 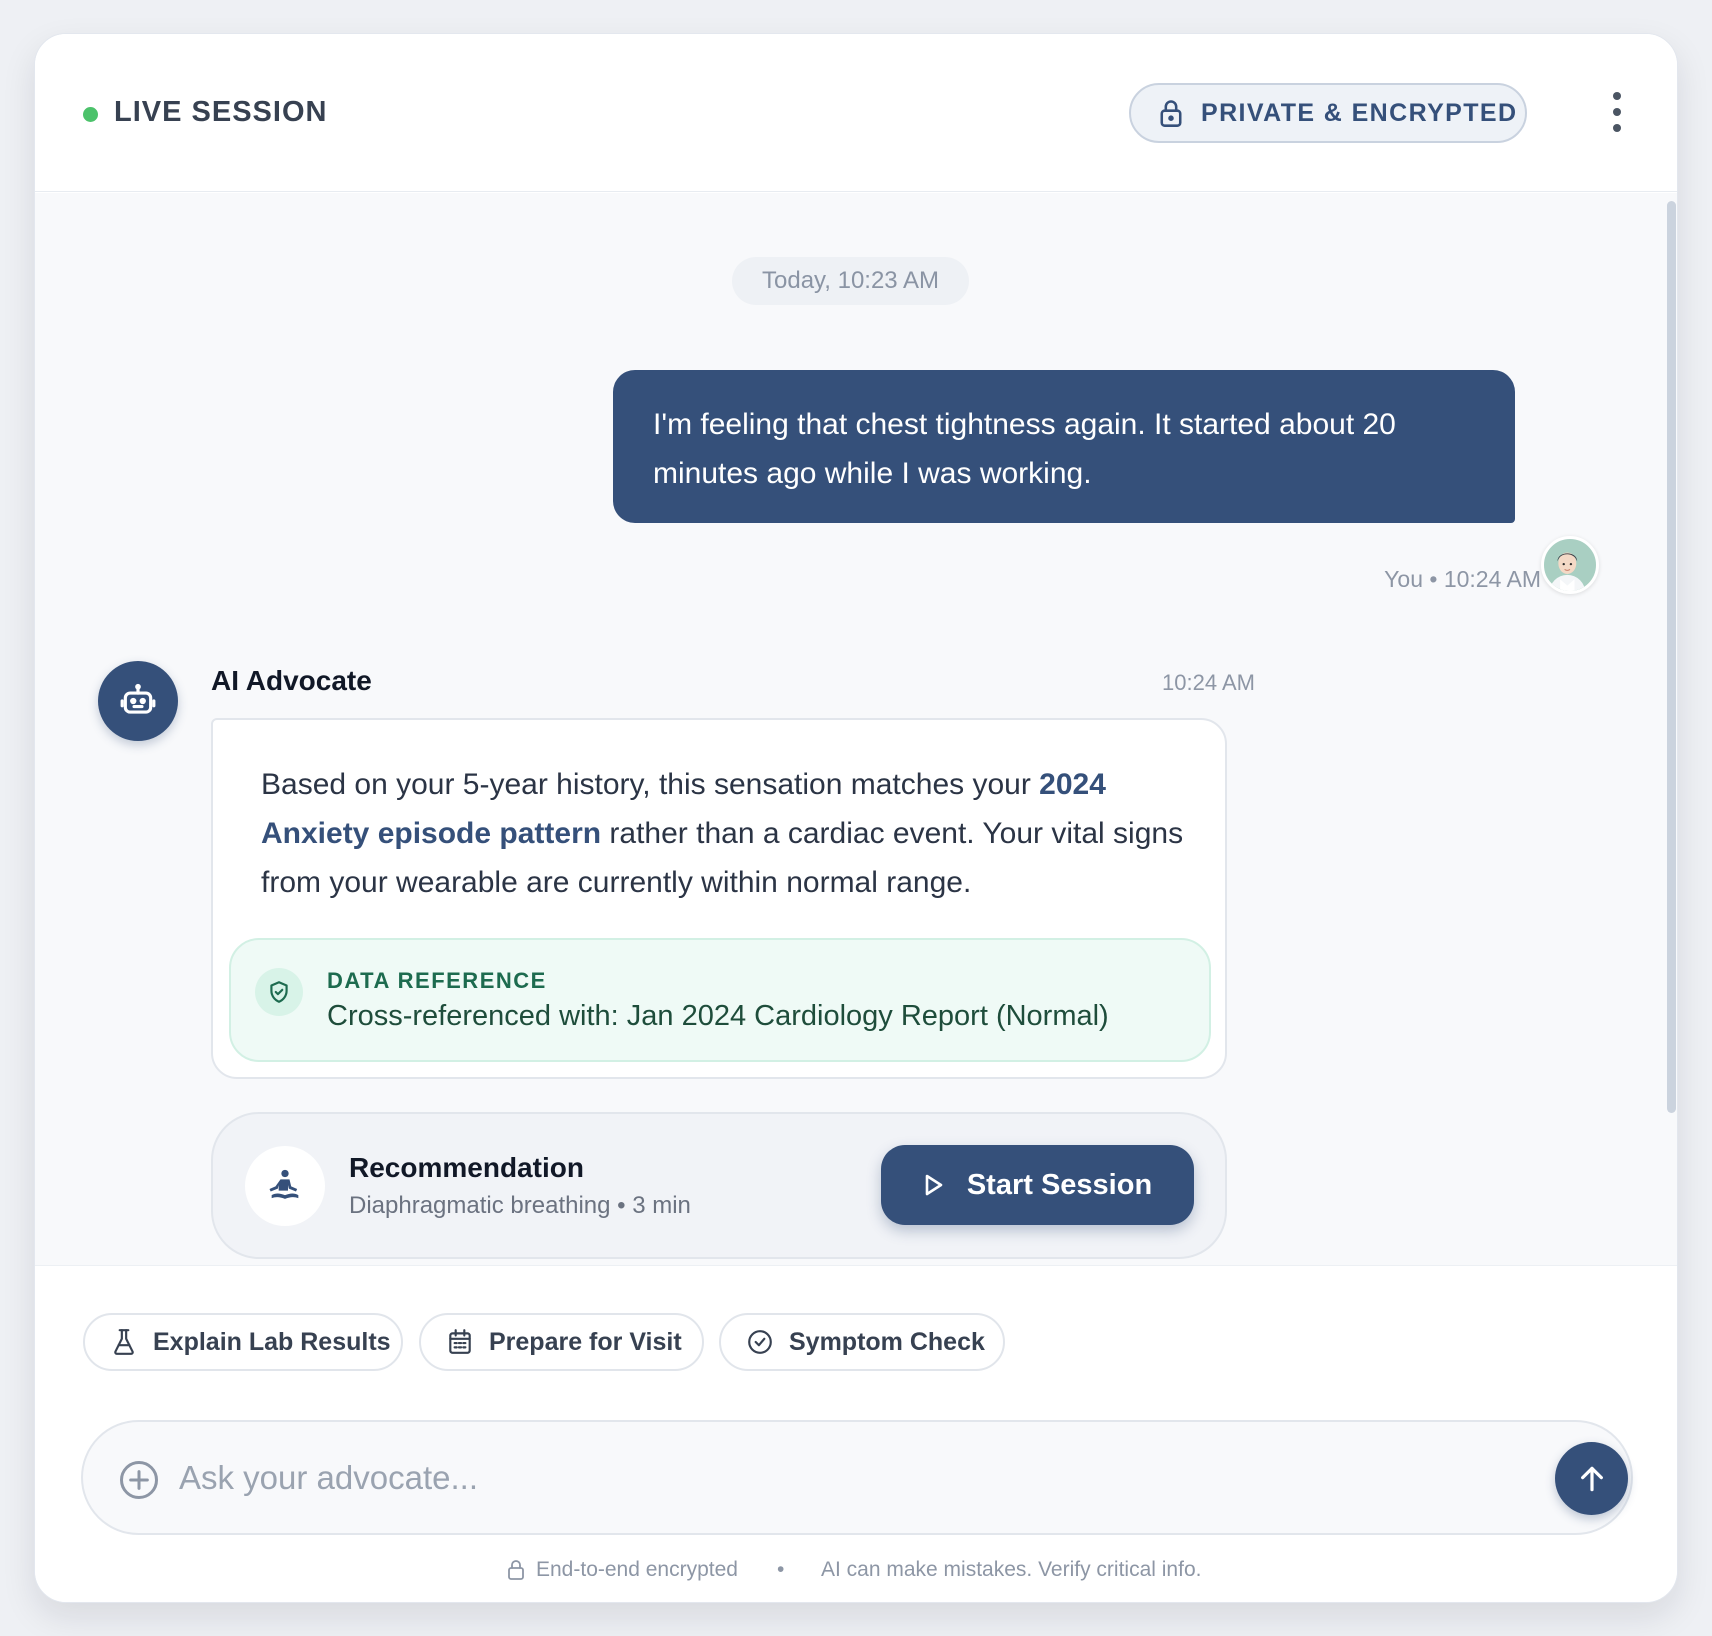 What do you see at coordinates (138, 698) in the screenshot?
I see `robot-icon` at bounding box center [138, 698].